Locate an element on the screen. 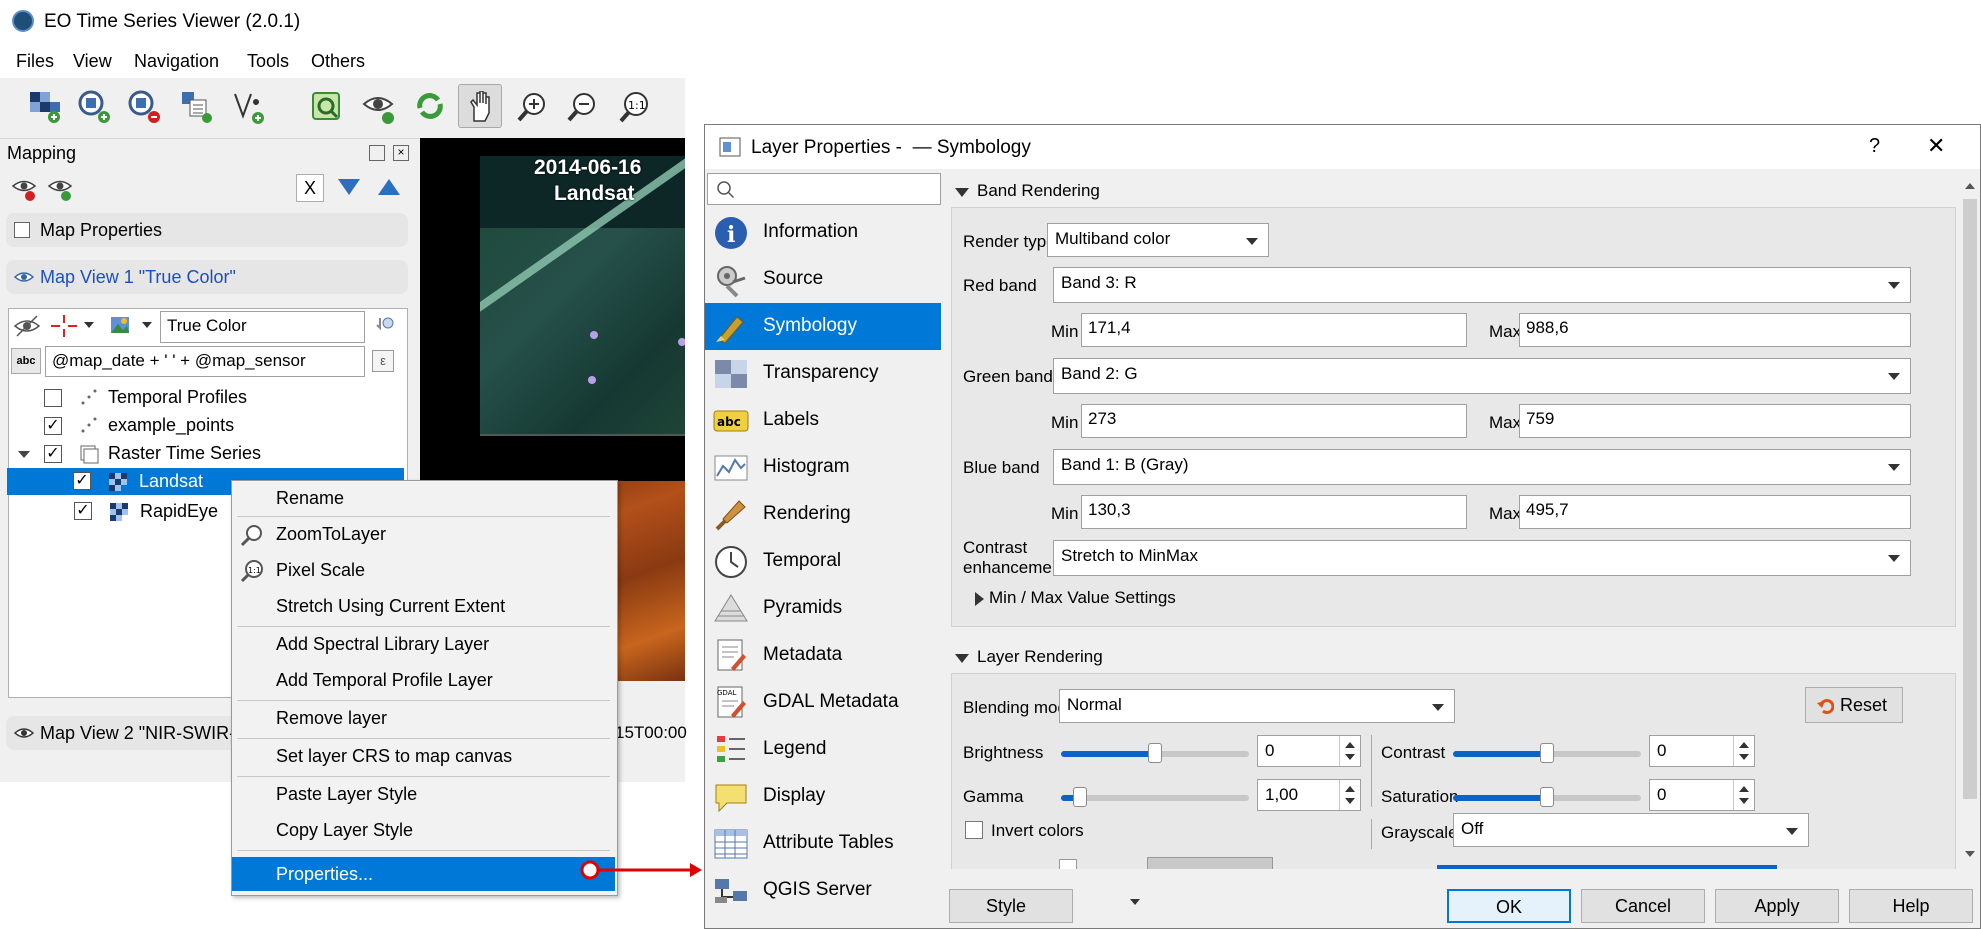 The image size is (1981, 929). sidebar-item-symbology: Symbology is located at coordinates (823, 326).